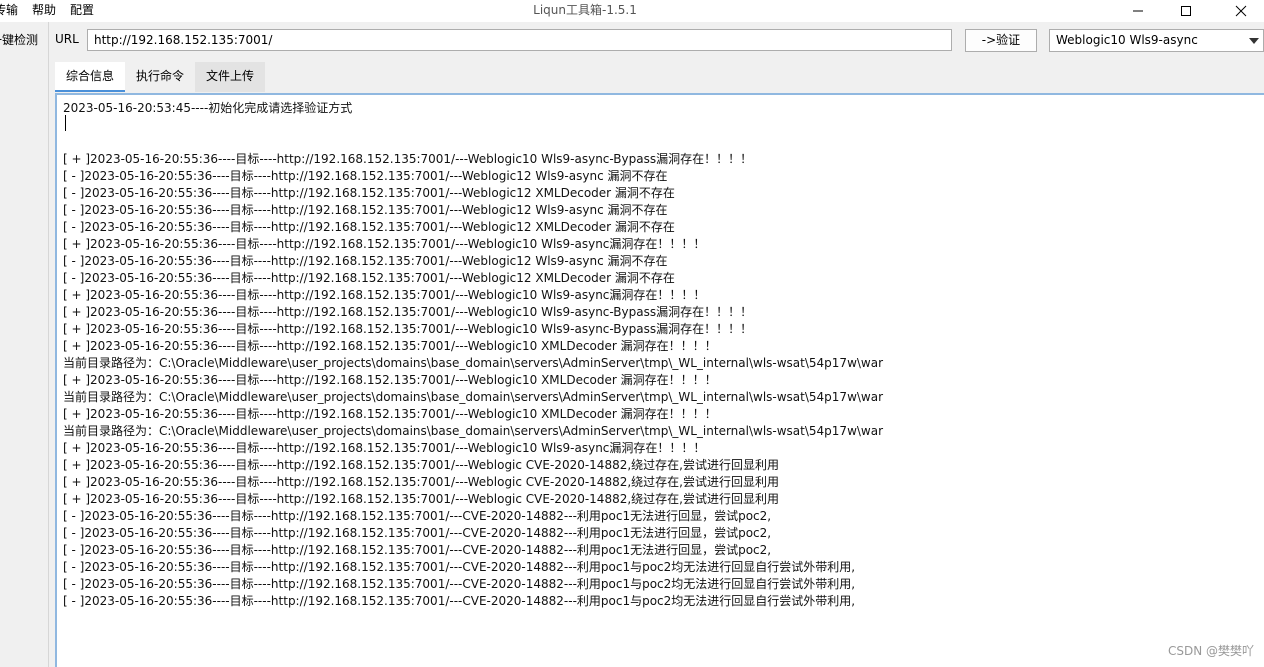  I want to click on title-bar: 传输 帮助 配置 Liqun工具箱-1.5.1, so click(632, 11).